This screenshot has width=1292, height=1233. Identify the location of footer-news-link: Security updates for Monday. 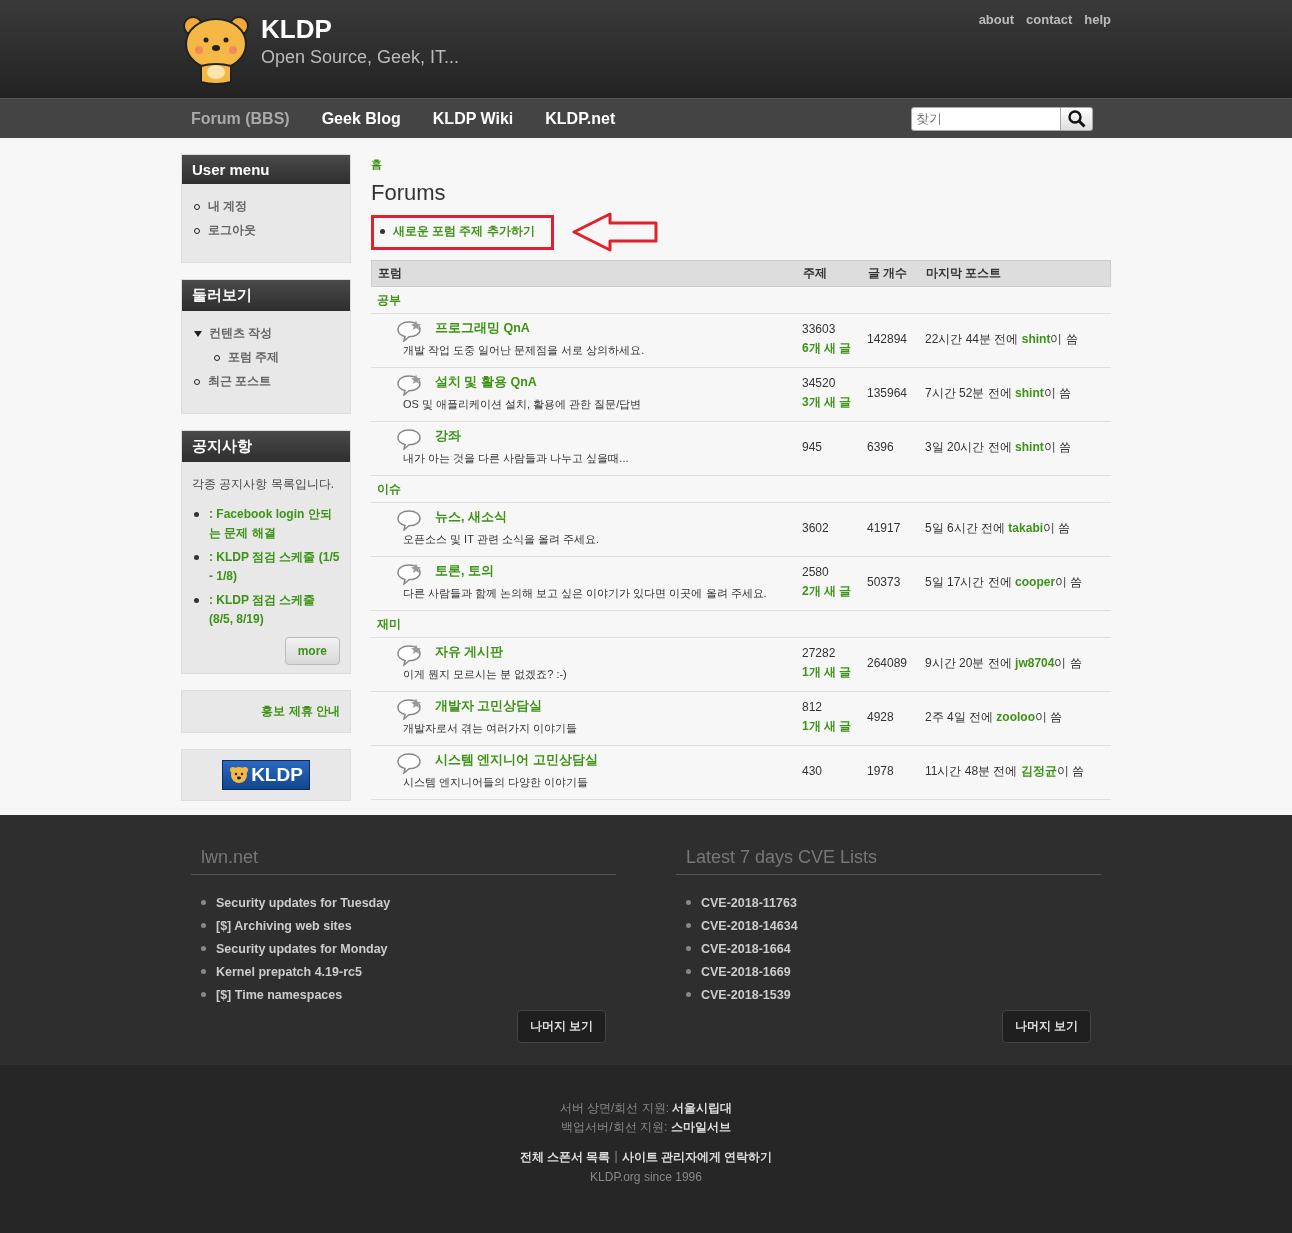
(302, 948).